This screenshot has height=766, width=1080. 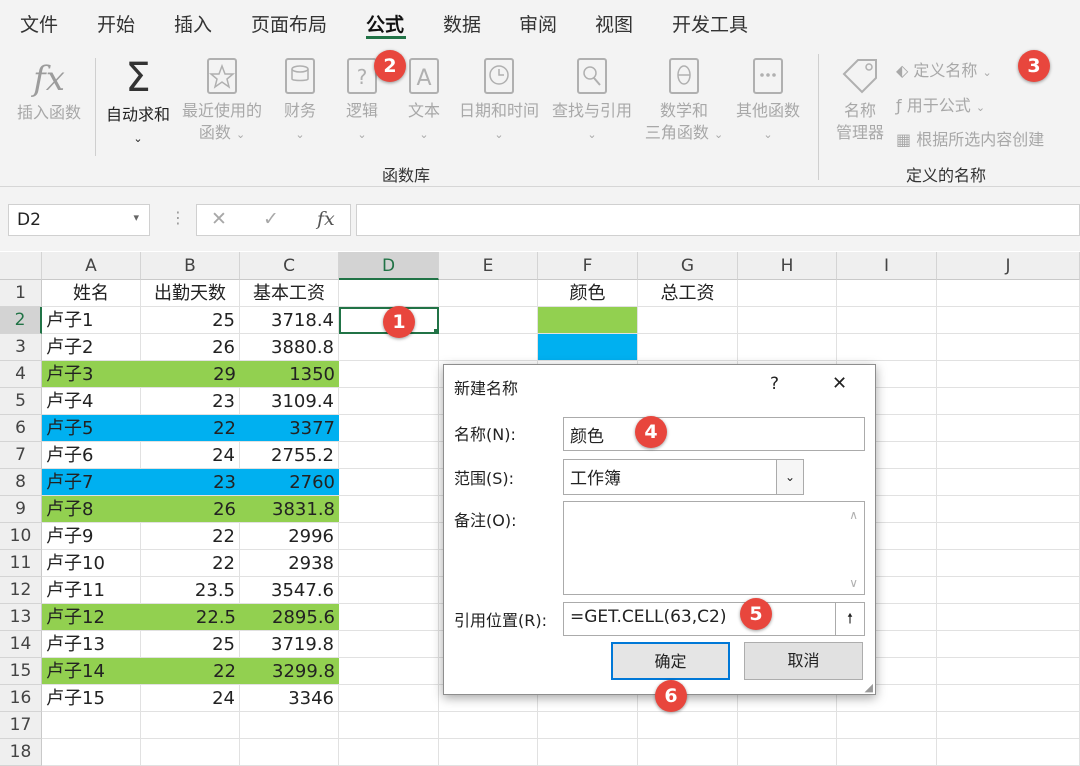 I want to click on cell-j4, so click(x=1008, y=374).